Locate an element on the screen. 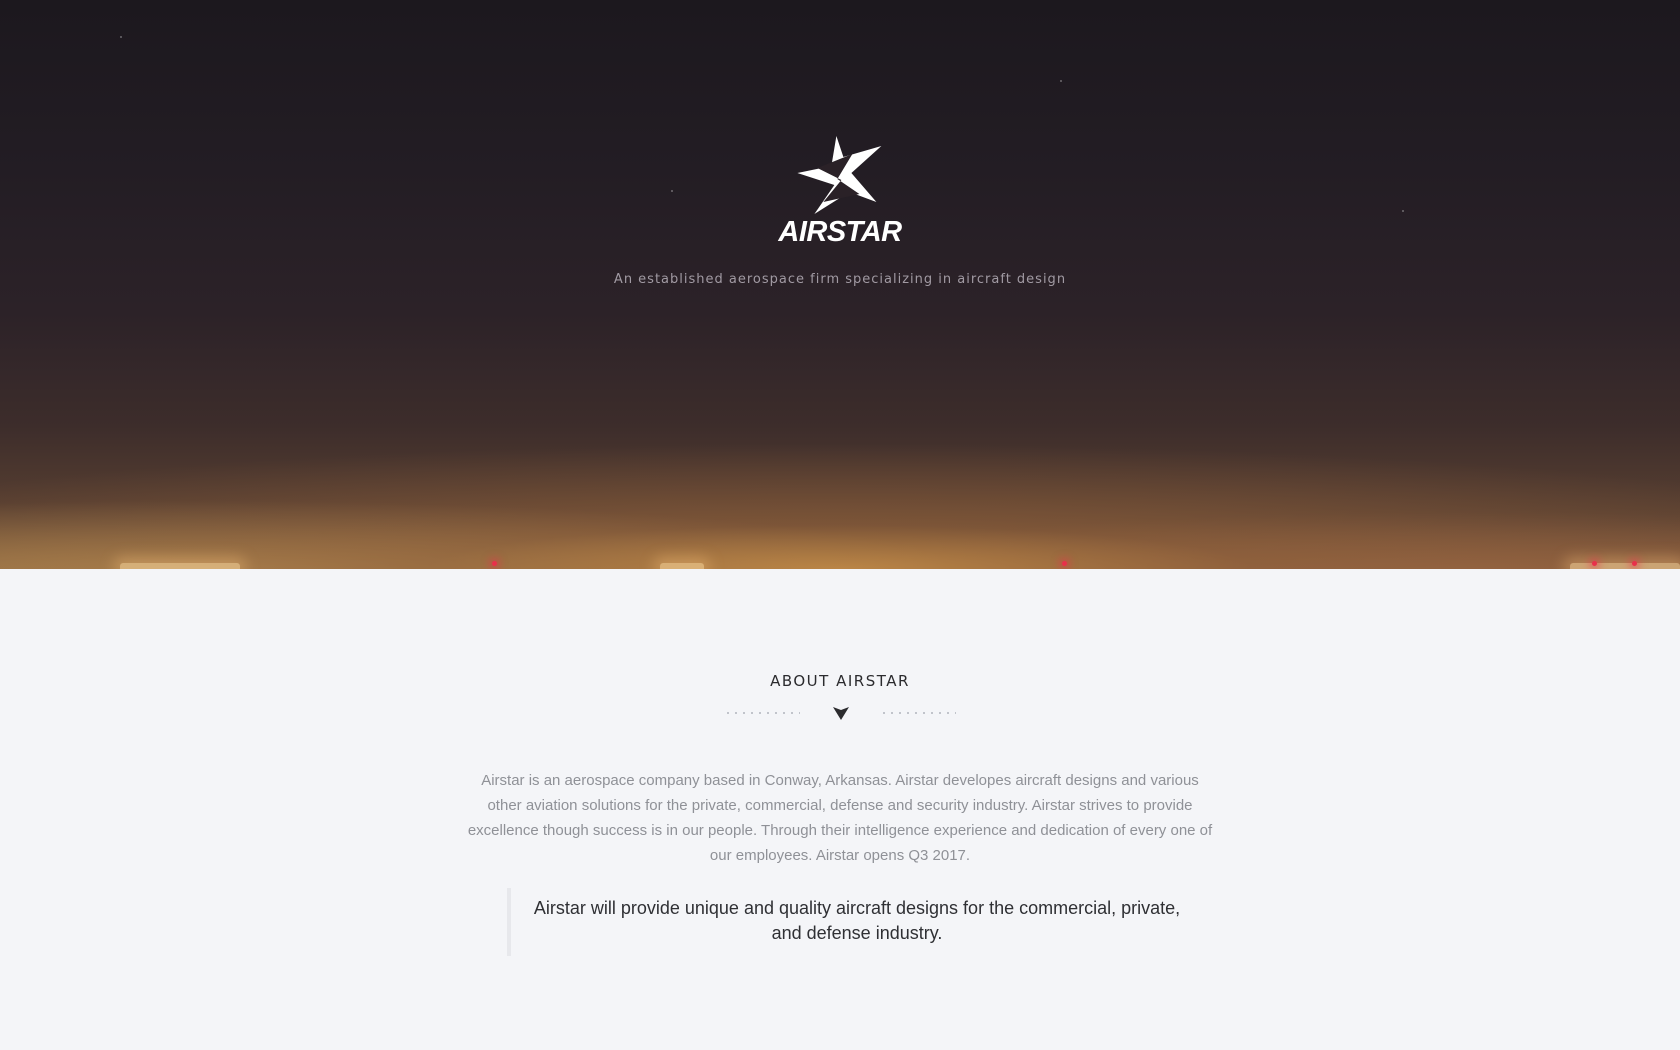 This screenshot has height=1050, width=1680. airstar-star-logo-icon is located at coordinates (838, 175).